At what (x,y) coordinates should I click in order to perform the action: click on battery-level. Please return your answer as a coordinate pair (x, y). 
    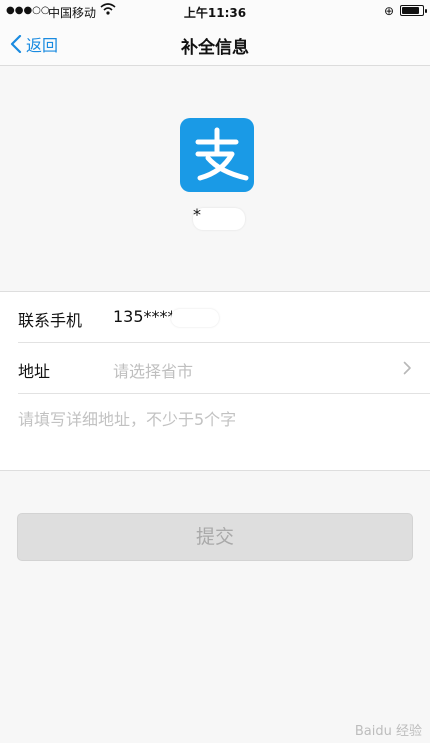
    Looking at the image, I should click on (410, 10).